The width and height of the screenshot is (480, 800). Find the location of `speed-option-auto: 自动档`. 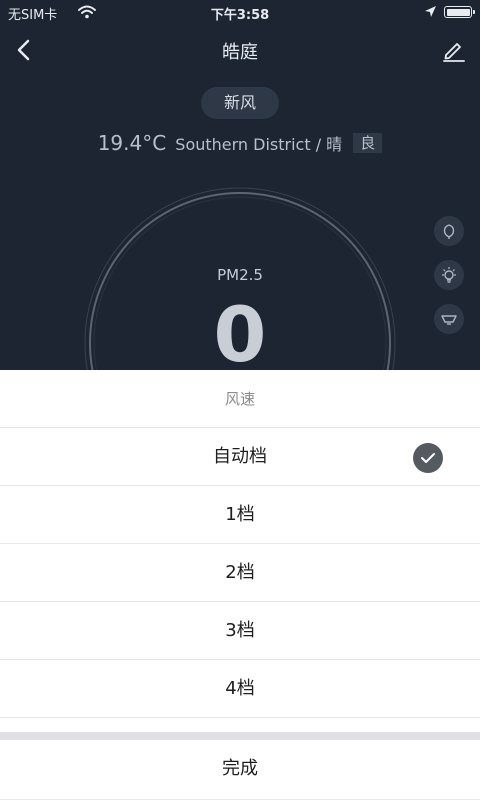

speed-option-auto: 自动档 is located at coordinates (240, 457).